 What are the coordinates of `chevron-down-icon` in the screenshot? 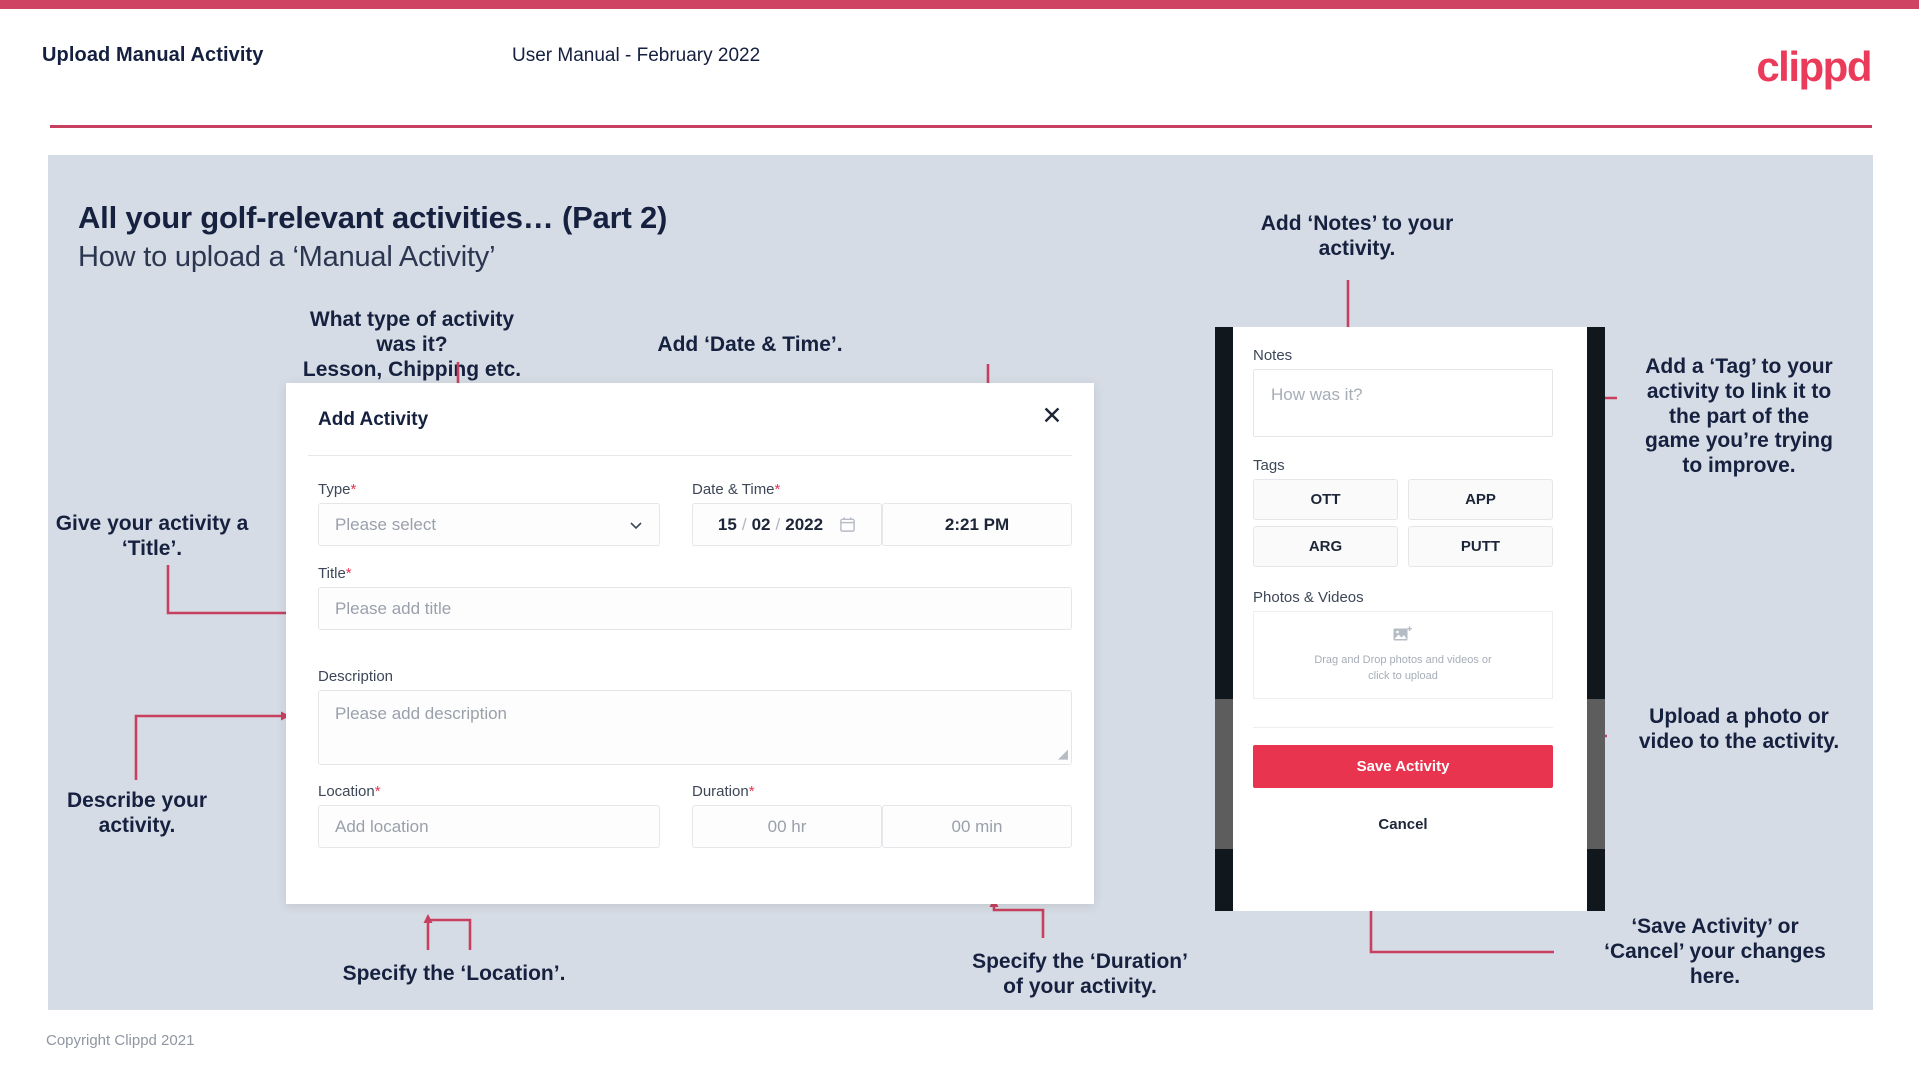 It's located at (636, 525).